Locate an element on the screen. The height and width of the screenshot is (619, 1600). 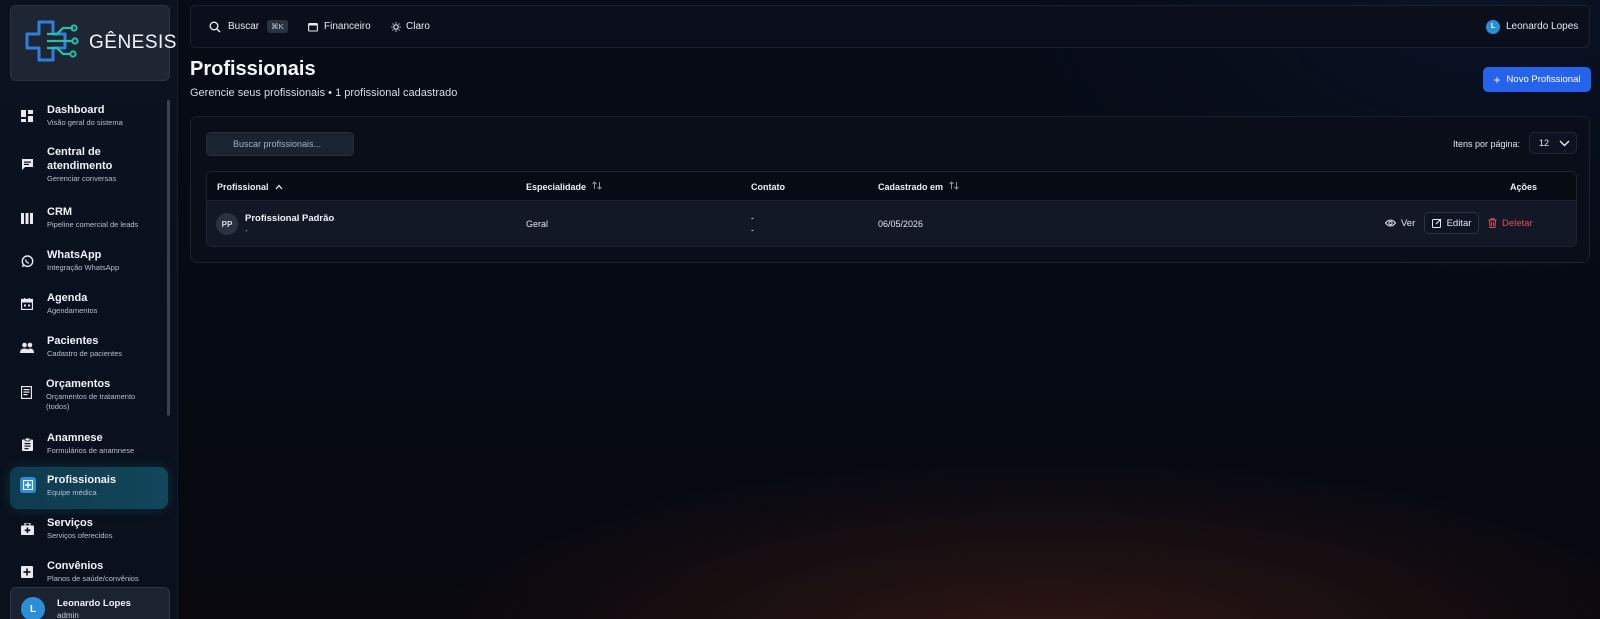
plus-box-icon is located at coordinates (27, 572).